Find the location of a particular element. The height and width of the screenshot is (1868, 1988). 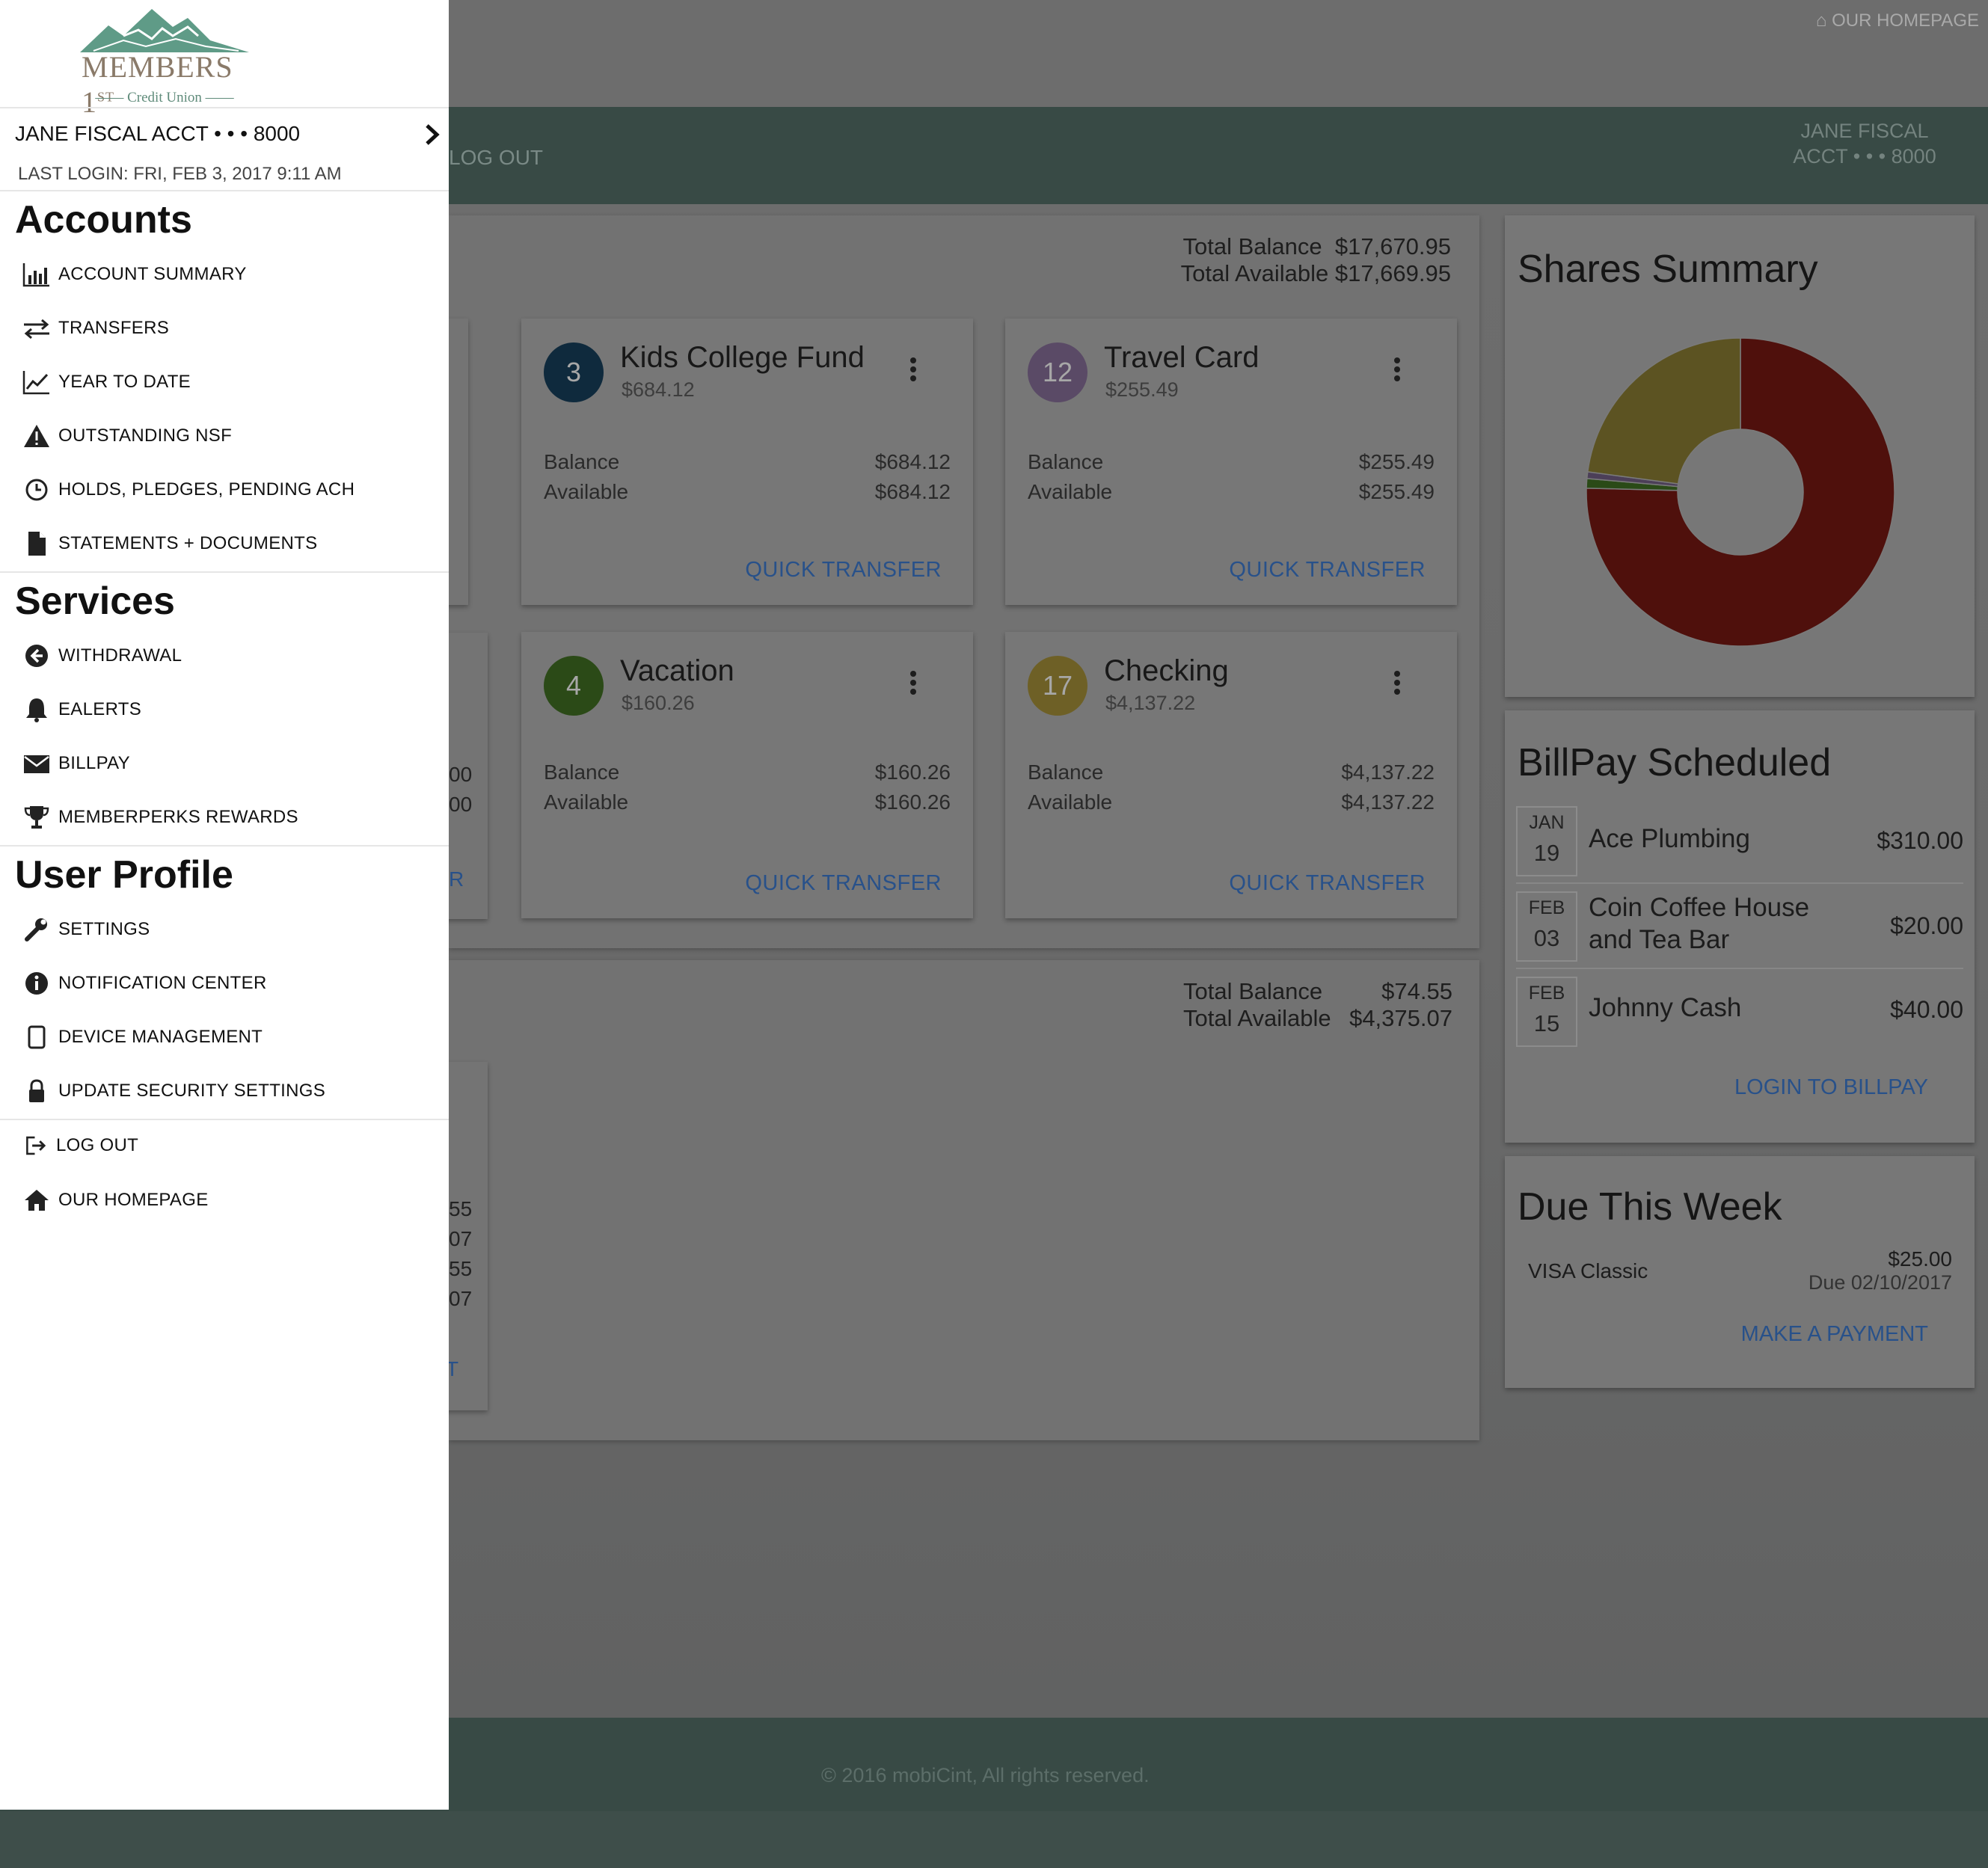

header-account: JANE FISCAL ACCT • • • 8000 is located at coordinates (1864, 143).